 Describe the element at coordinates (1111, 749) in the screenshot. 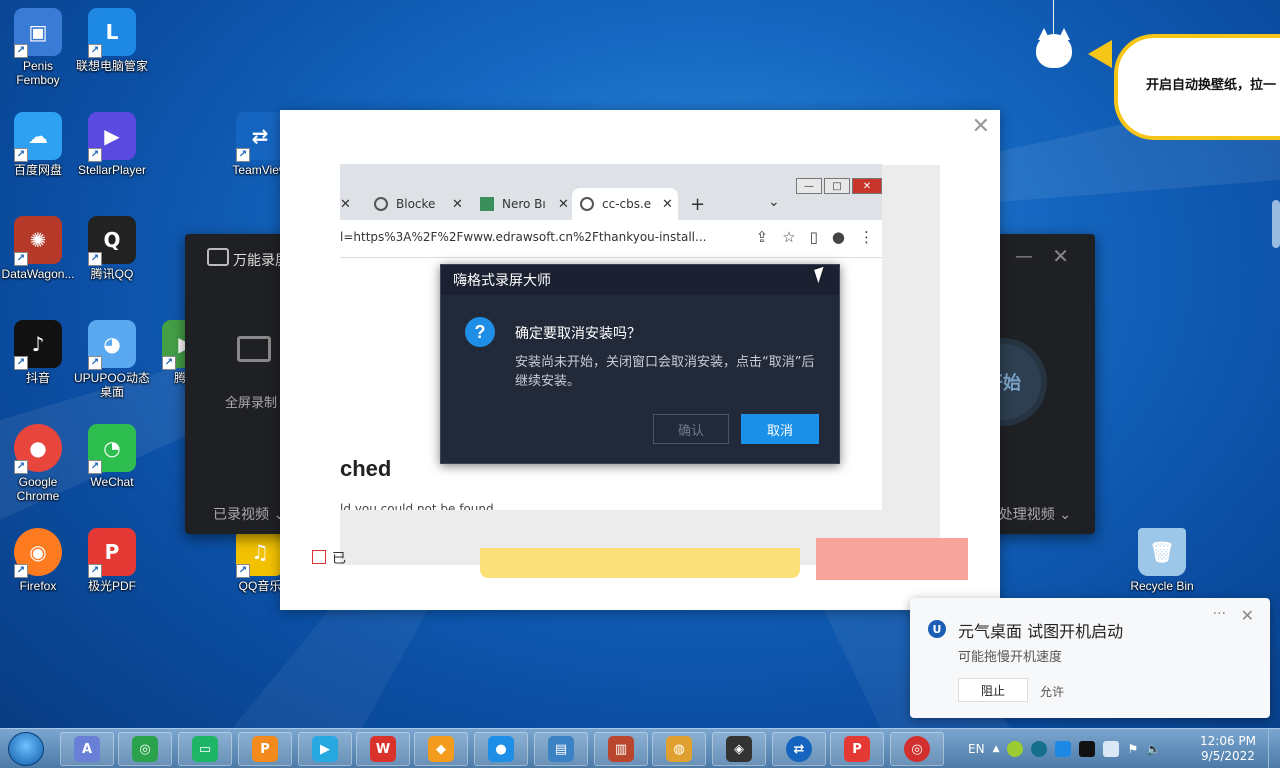

I see `tray-network-icon` at that location.